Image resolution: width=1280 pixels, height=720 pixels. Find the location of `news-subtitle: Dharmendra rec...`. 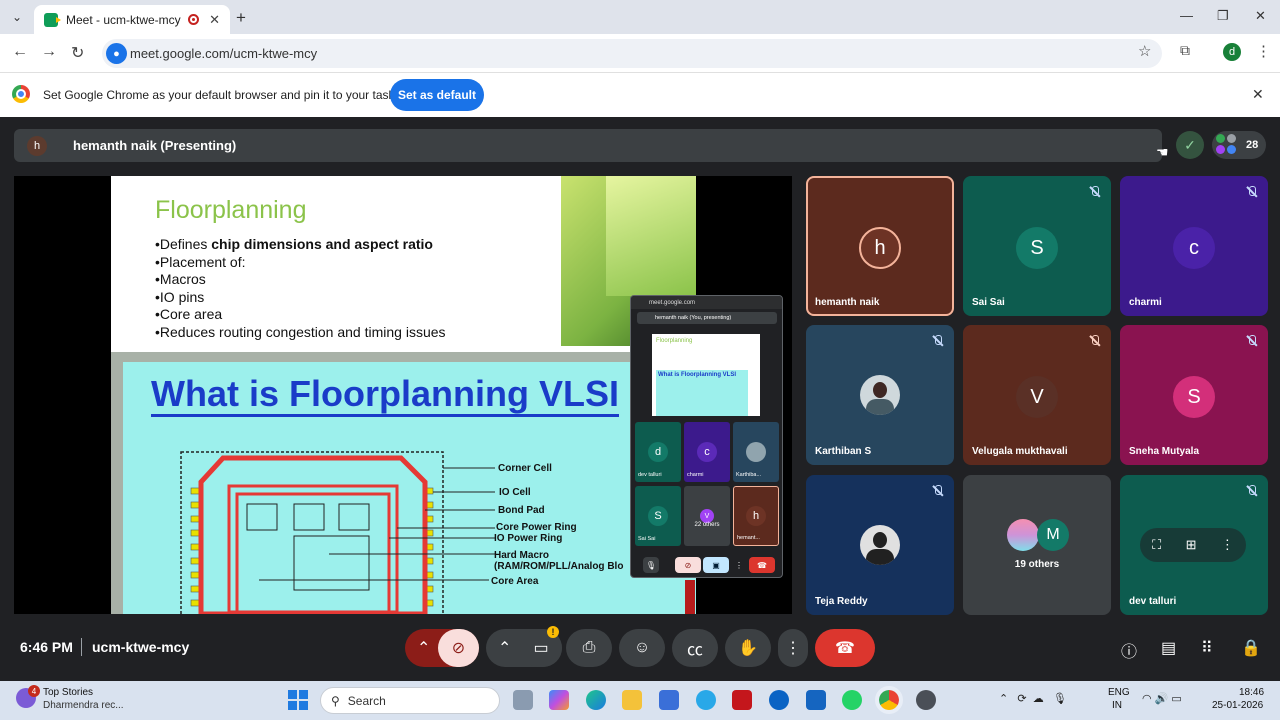

news-subtitle: Dharmendra rec... is located at coordinates (83, 705).